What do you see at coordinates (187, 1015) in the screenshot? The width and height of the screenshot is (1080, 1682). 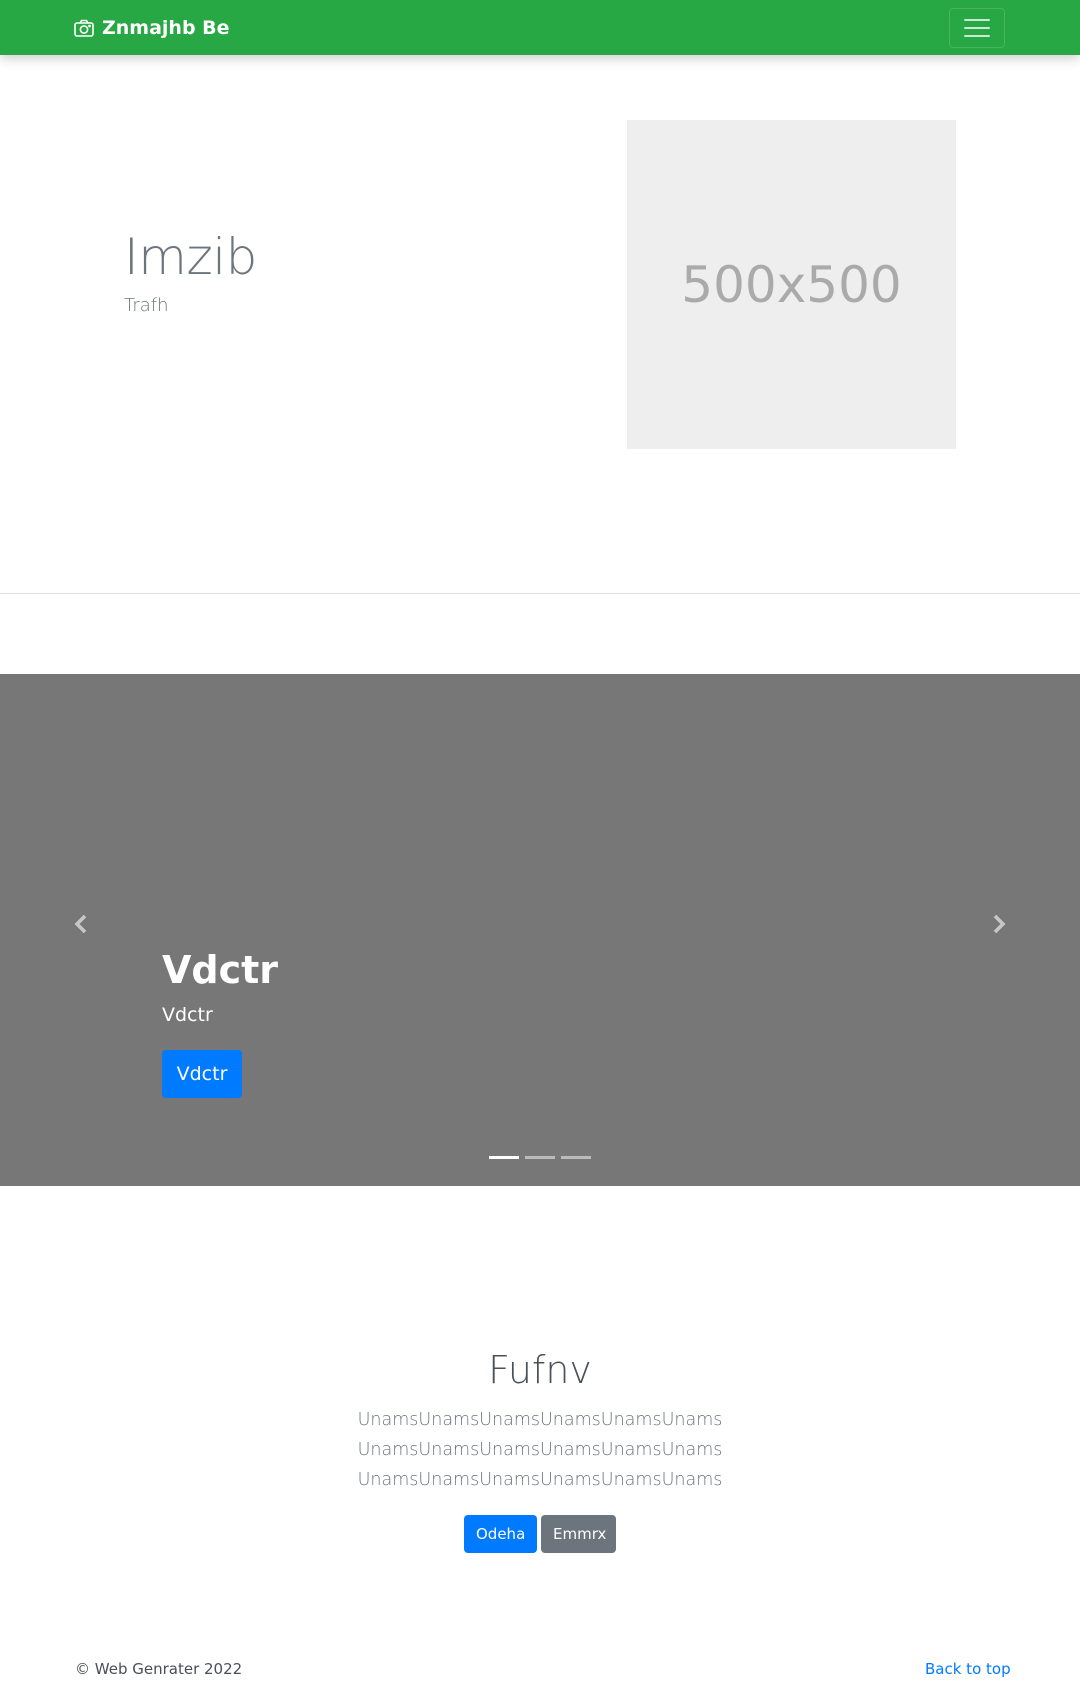 I see `carousel-caption-text: Vdctr` at bounding box center [187, 1015].